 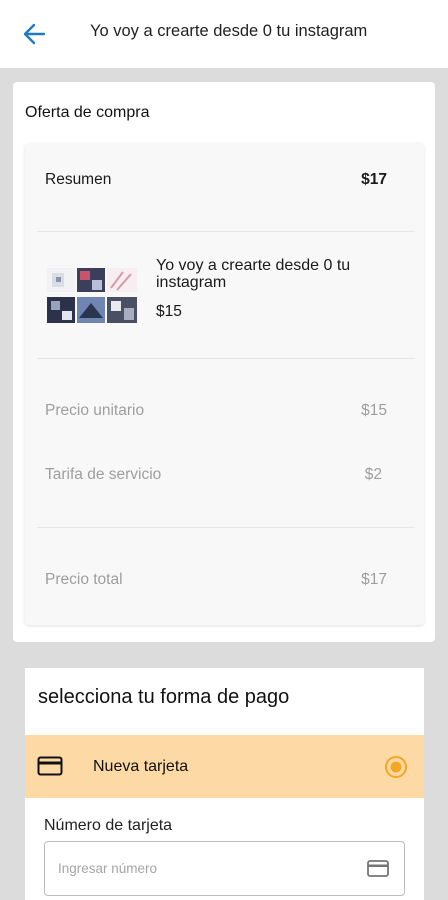 I want to click on card-number-label: Número de tarjeta, so click(x=108, y=825).